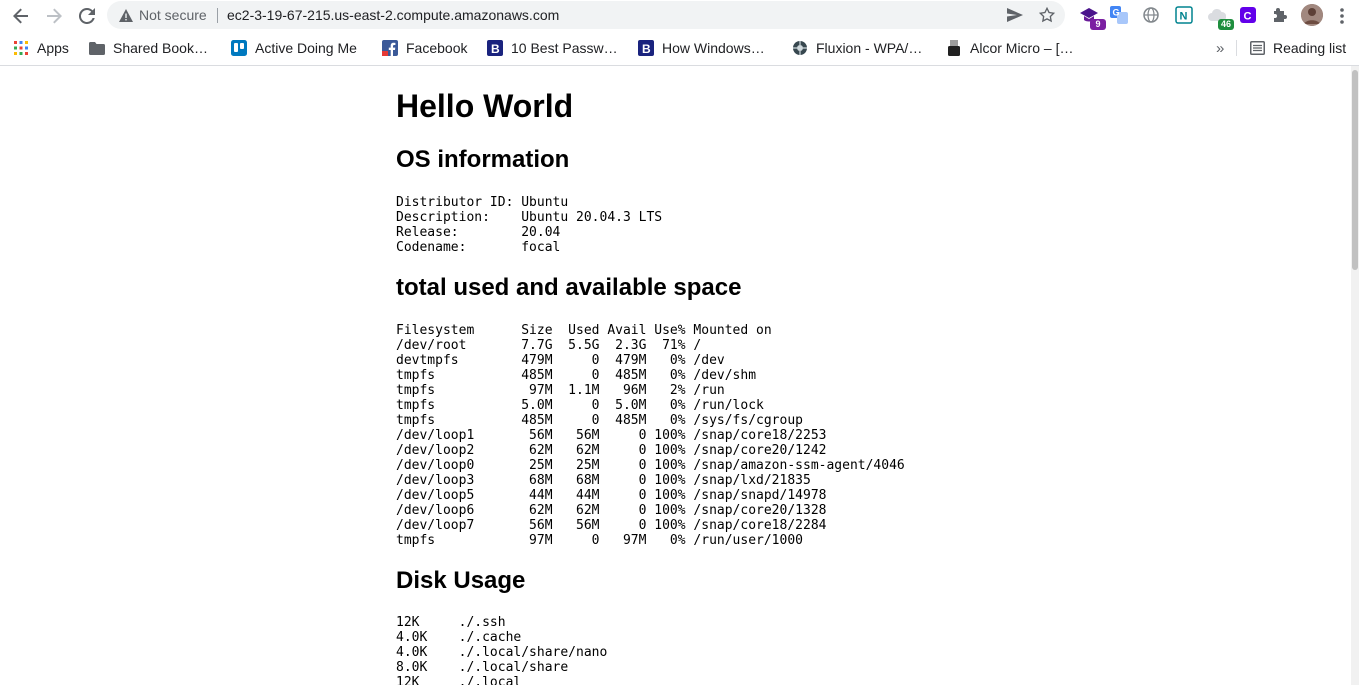 The width and height of the screenshot is (1359, 685). Describe the element at coordinates (1236, 48) in the screenshot. I see `bookmarks-divider` at that location.